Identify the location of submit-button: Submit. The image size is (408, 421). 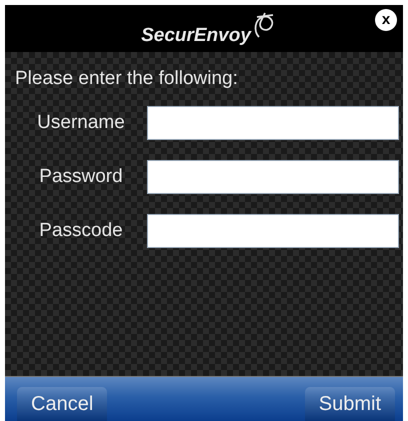
(349, 404).